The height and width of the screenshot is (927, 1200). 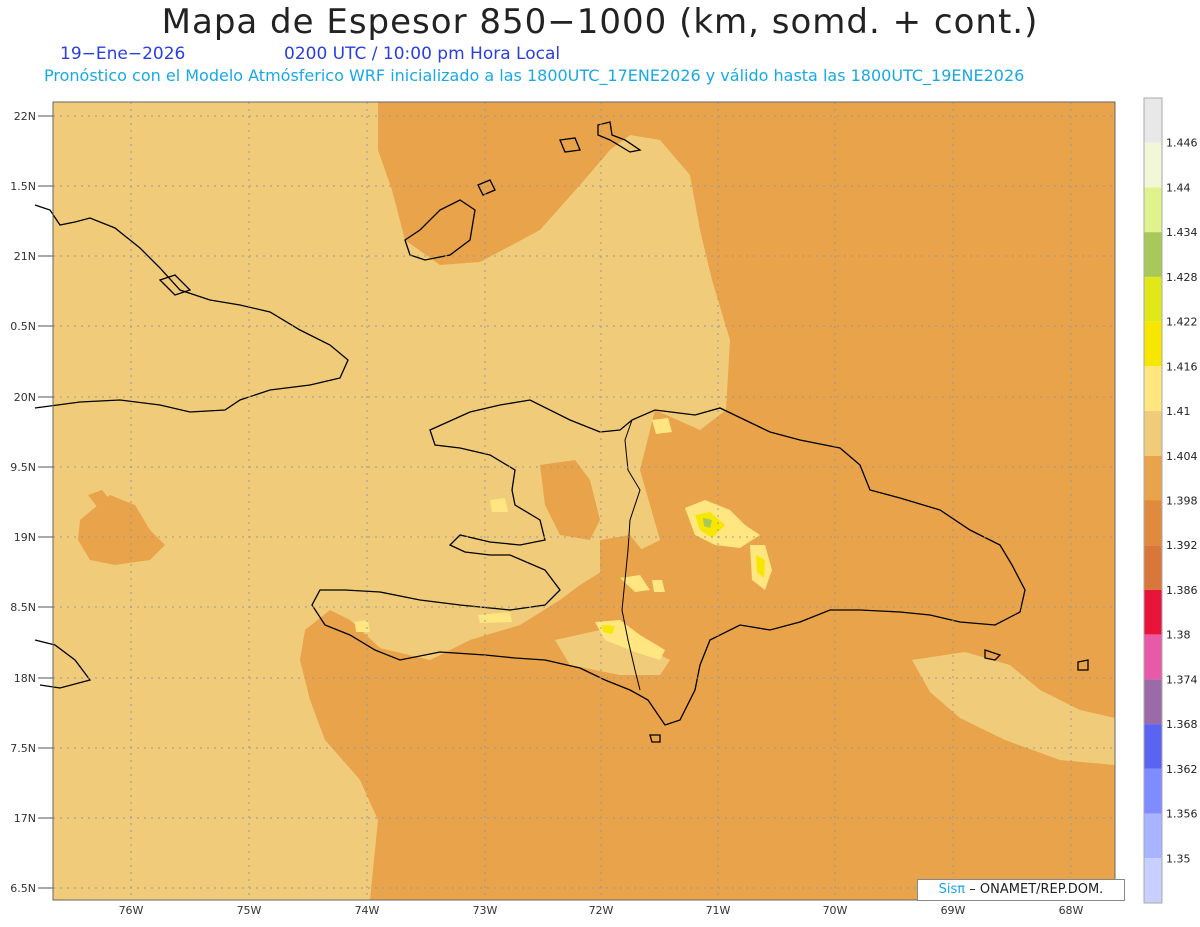 What do you see at coordinates (1182, 590) in the screenshot?
I see `colorbar-label: 1.386` at bounding box center [1182, 590].